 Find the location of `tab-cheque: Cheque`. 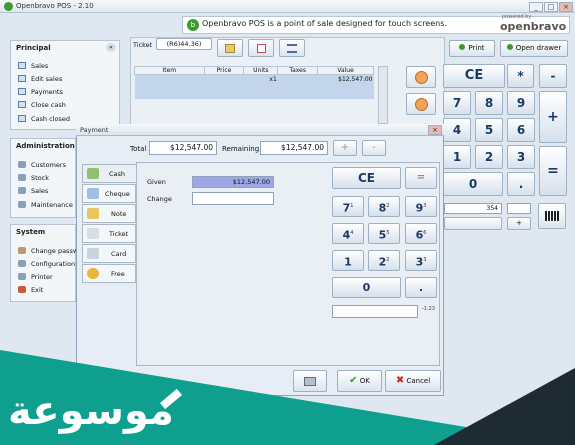

tab-cheque: Cheque is located at coordinates (109, 193).